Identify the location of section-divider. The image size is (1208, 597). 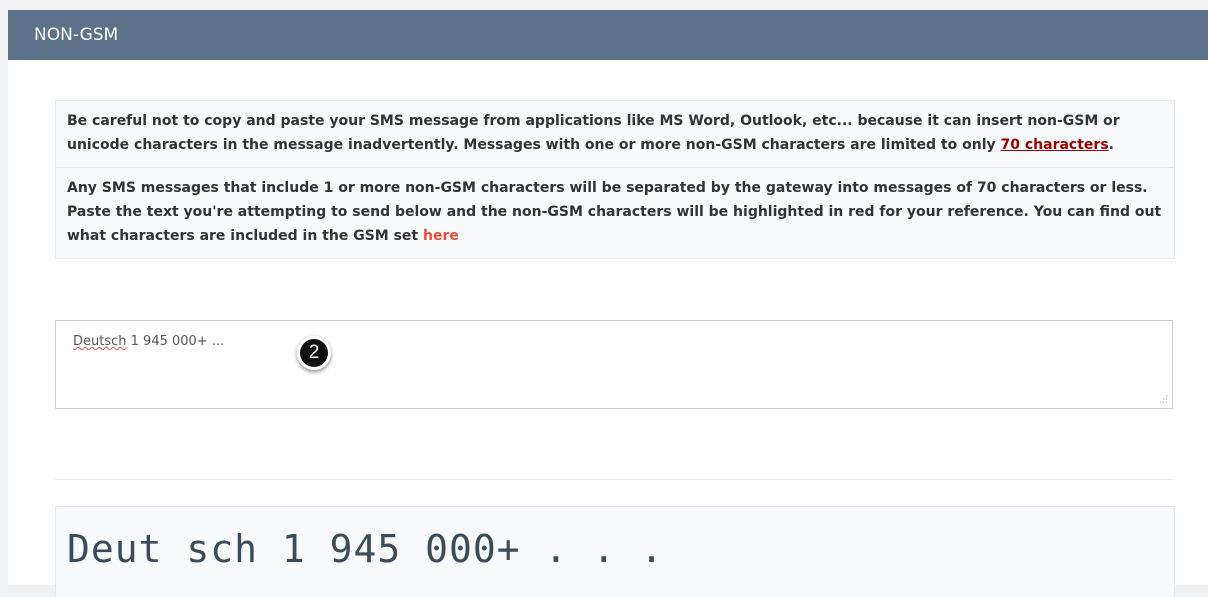
(614, 479).